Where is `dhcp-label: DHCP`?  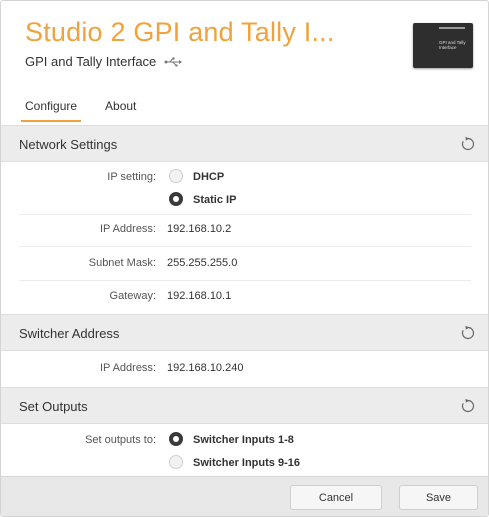 dhcp-label: DHCP is located at coordinates (208, 177).